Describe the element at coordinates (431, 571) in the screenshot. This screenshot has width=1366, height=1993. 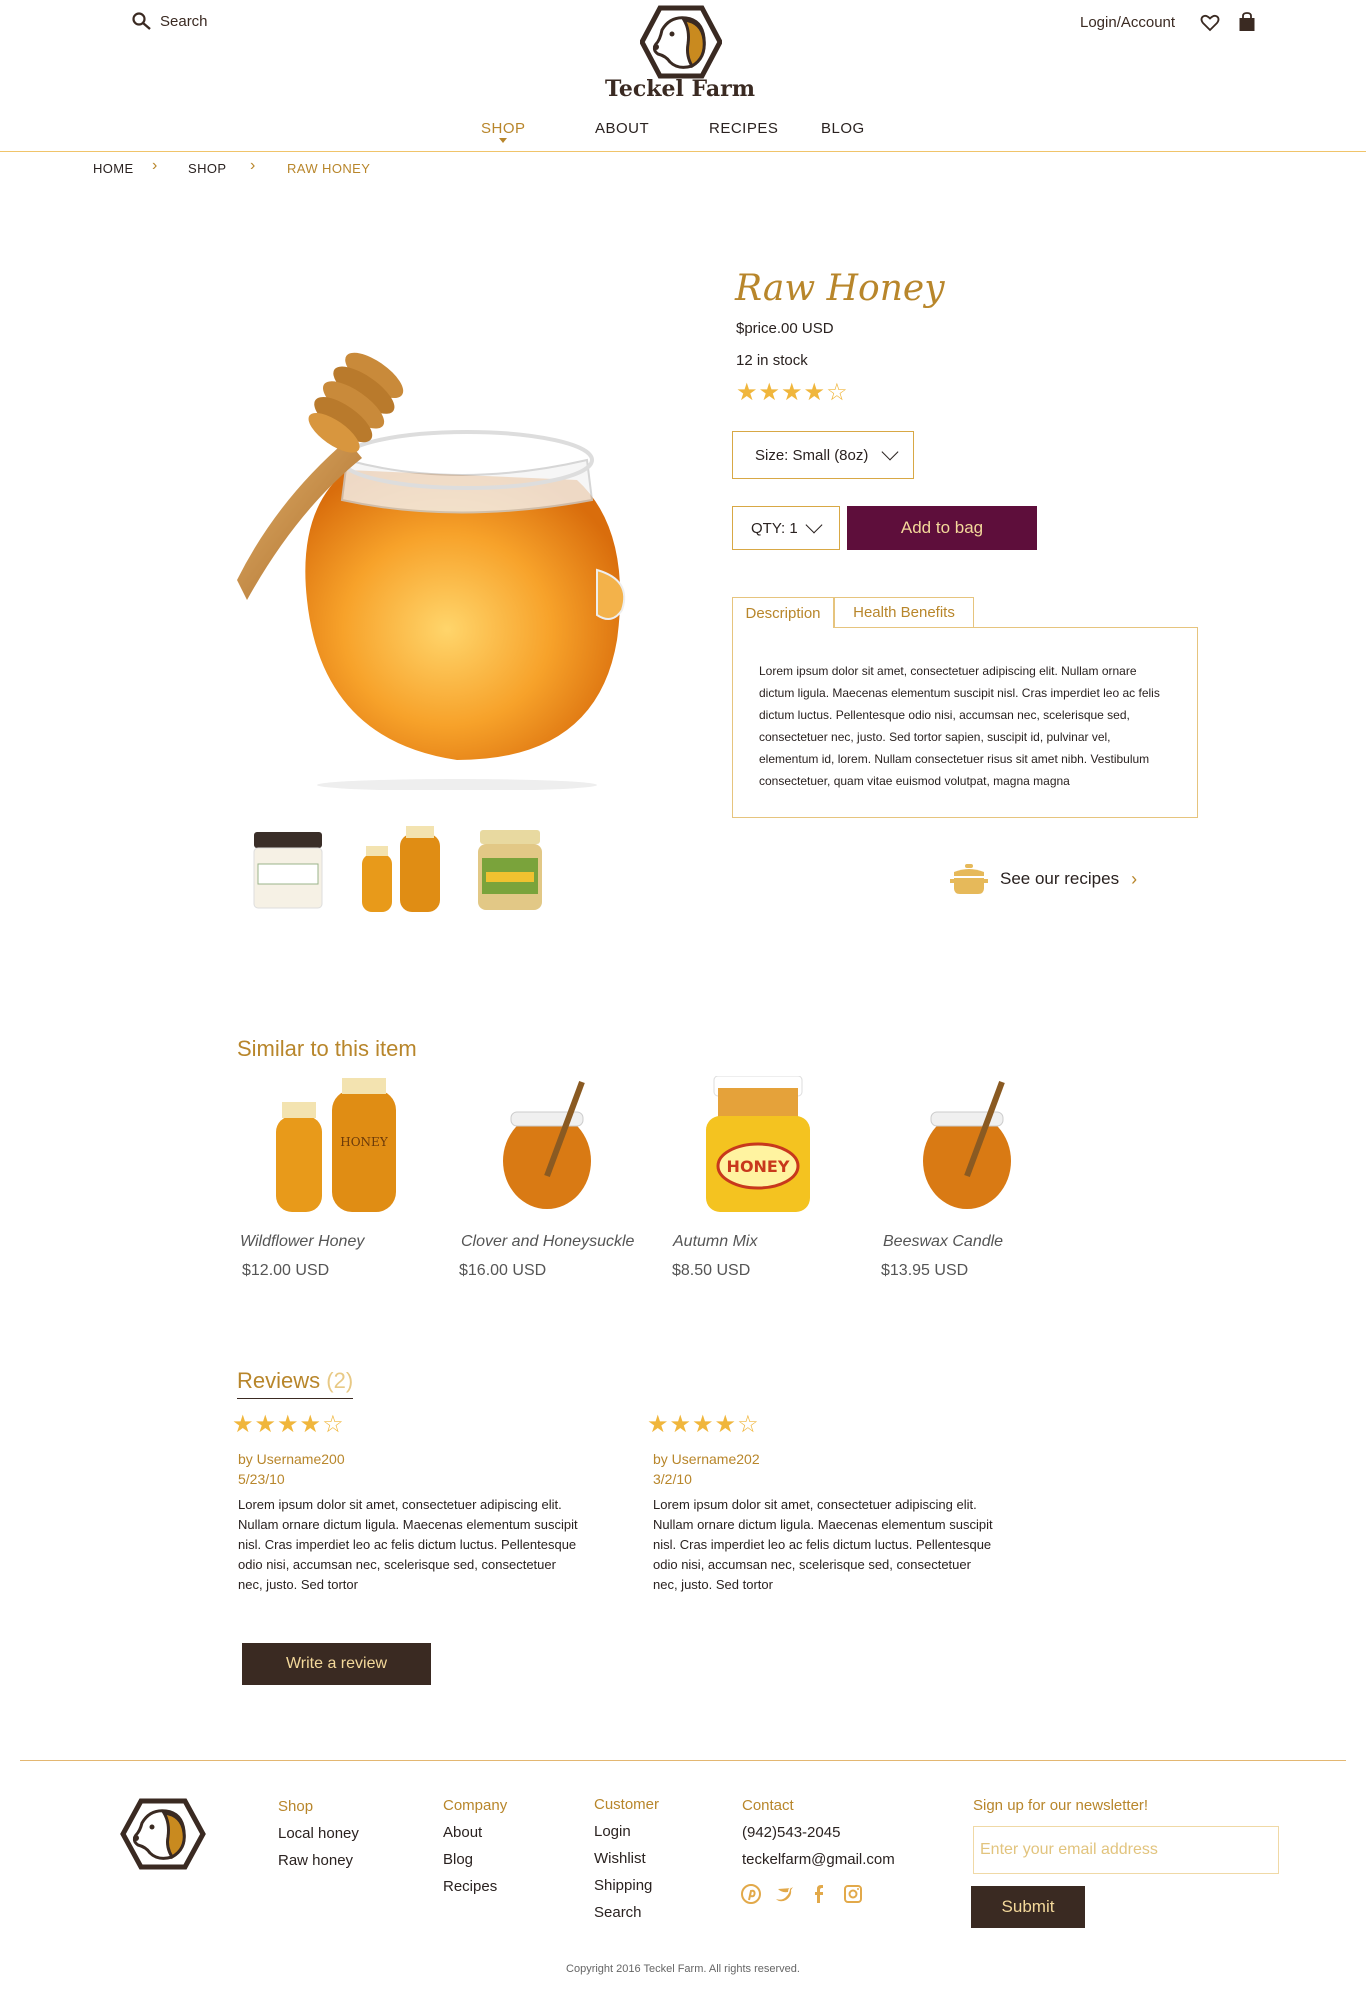
I see `product-main-image` at that location.